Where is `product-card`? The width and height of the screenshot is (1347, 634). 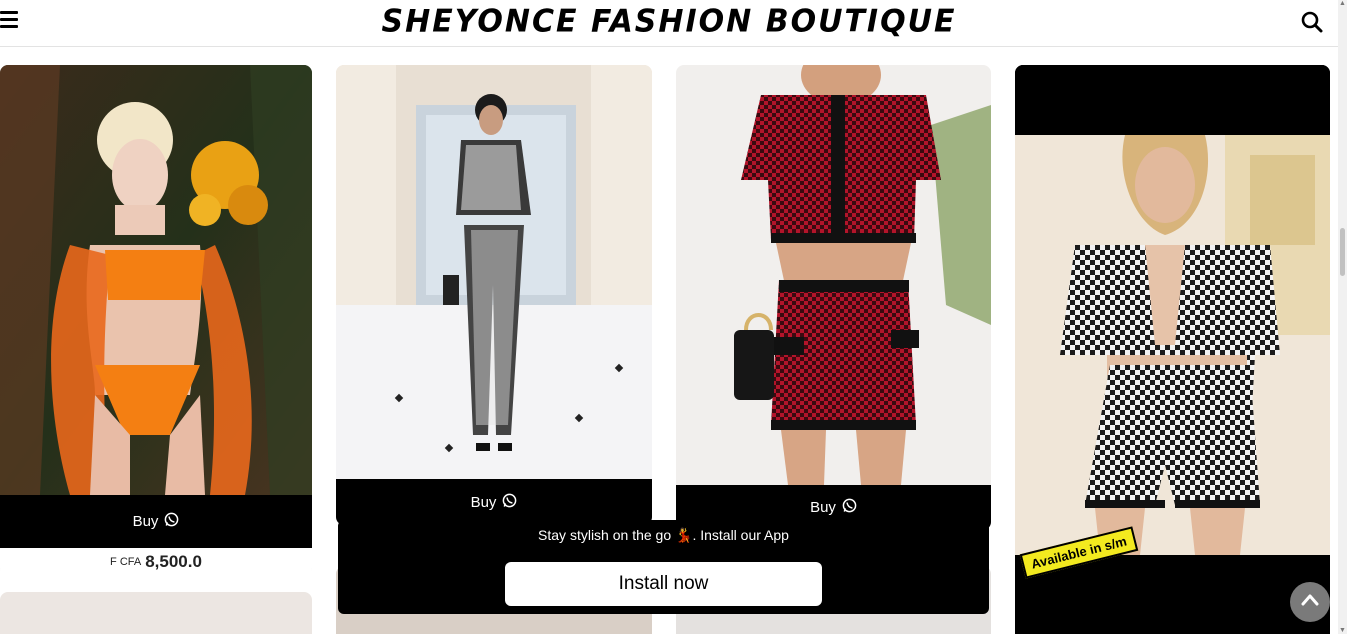 product-card is located at coordinates (156, 613).